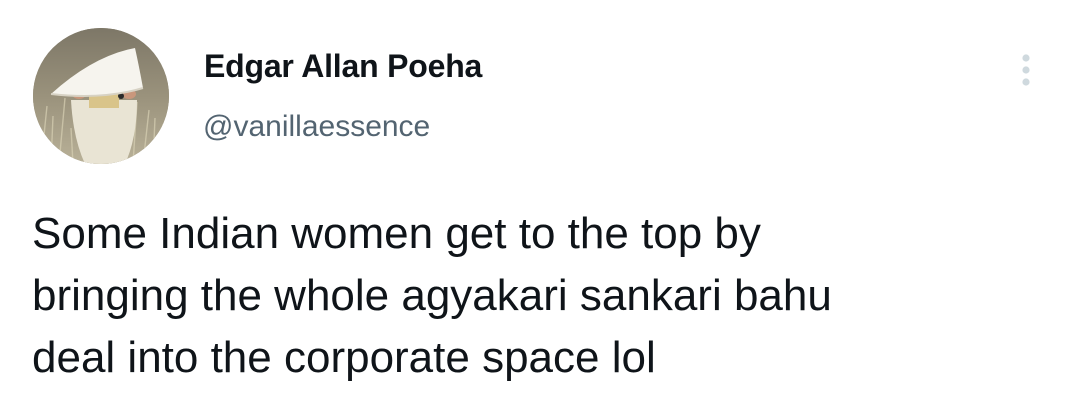 This screenshot has width=1080, height=419. I want to click on avatar, so click(101, 96).